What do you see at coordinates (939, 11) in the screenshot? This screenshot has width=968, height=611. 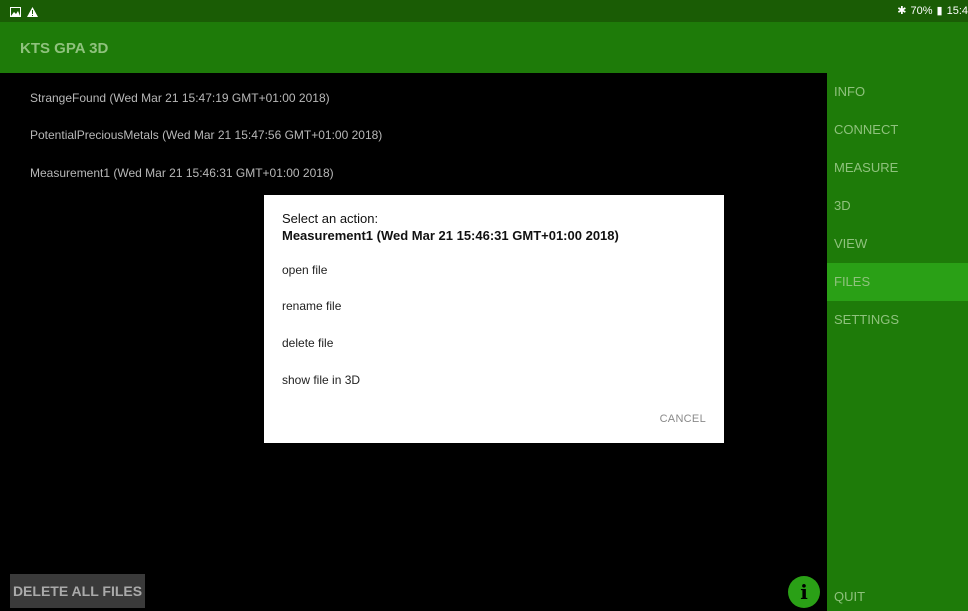 I see `battery-icon: ▮` at bounding box center [939, 11].